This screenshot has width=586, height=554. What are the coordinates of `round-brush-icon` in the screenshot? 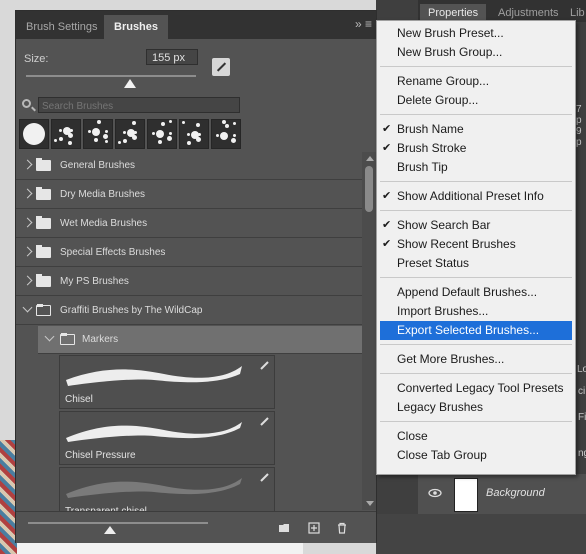 It's located at (34, 134).